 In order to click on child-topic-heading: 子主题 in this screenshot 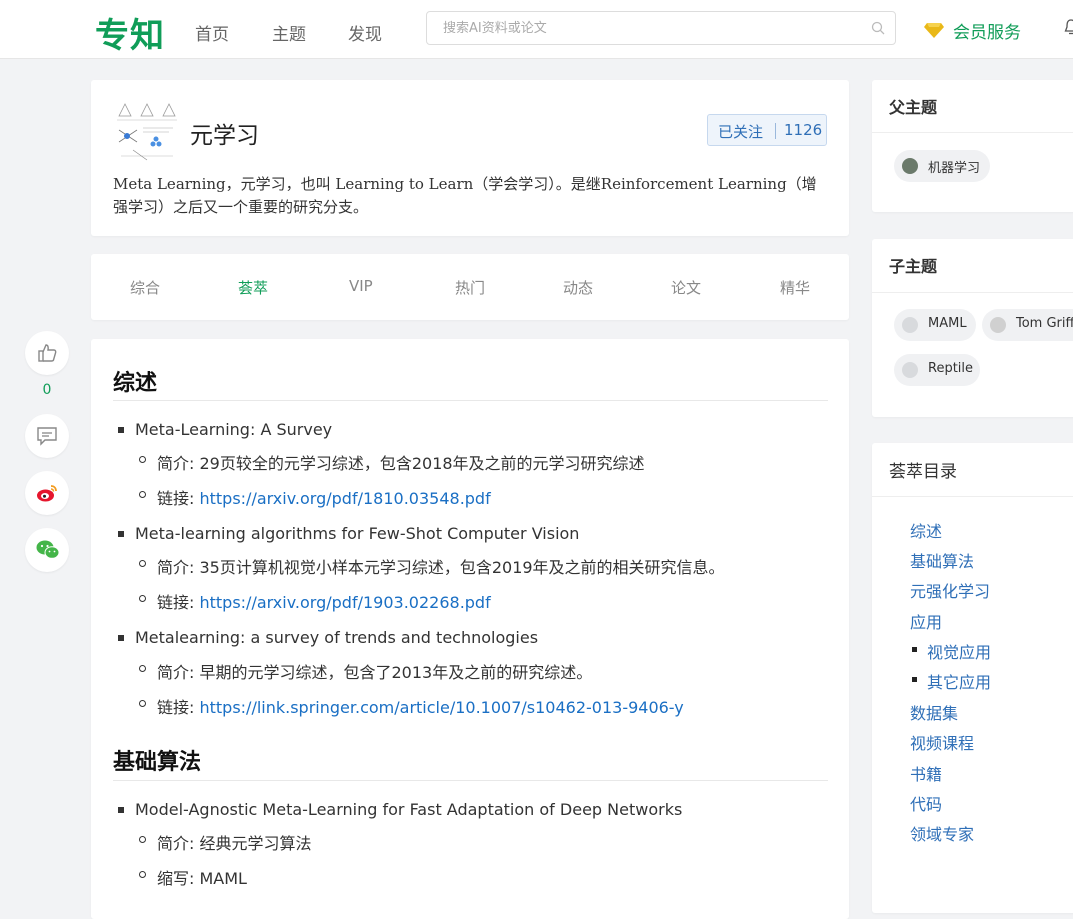, I will do `click(913, 266)`.